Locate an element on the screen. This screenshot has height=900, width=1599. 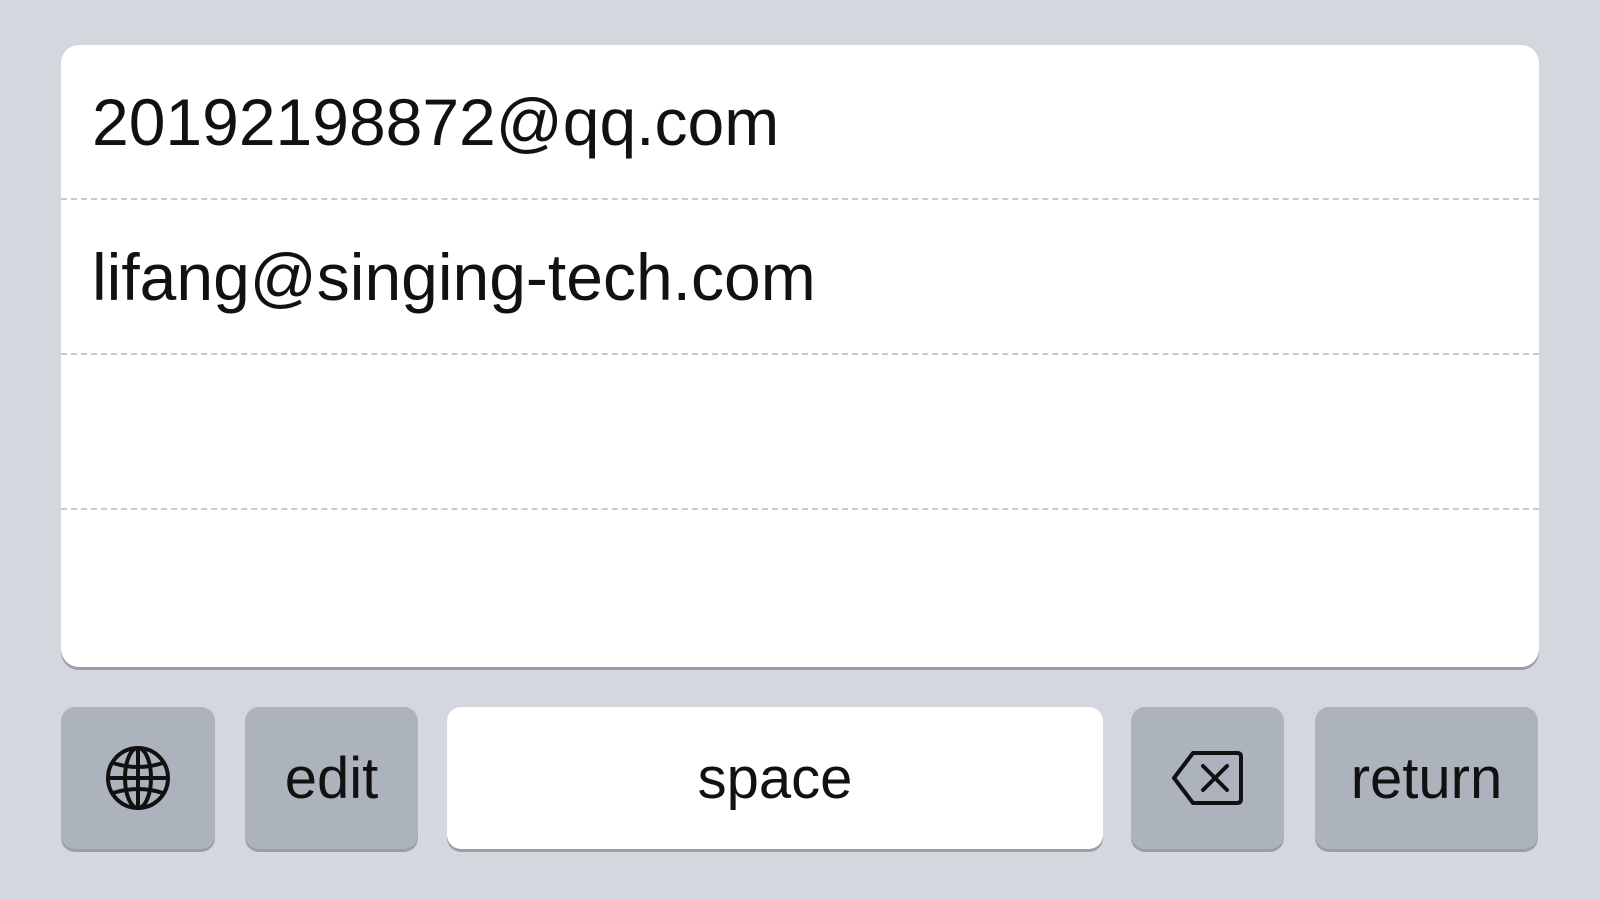
space-key: space is located at coordinates (775, 778).